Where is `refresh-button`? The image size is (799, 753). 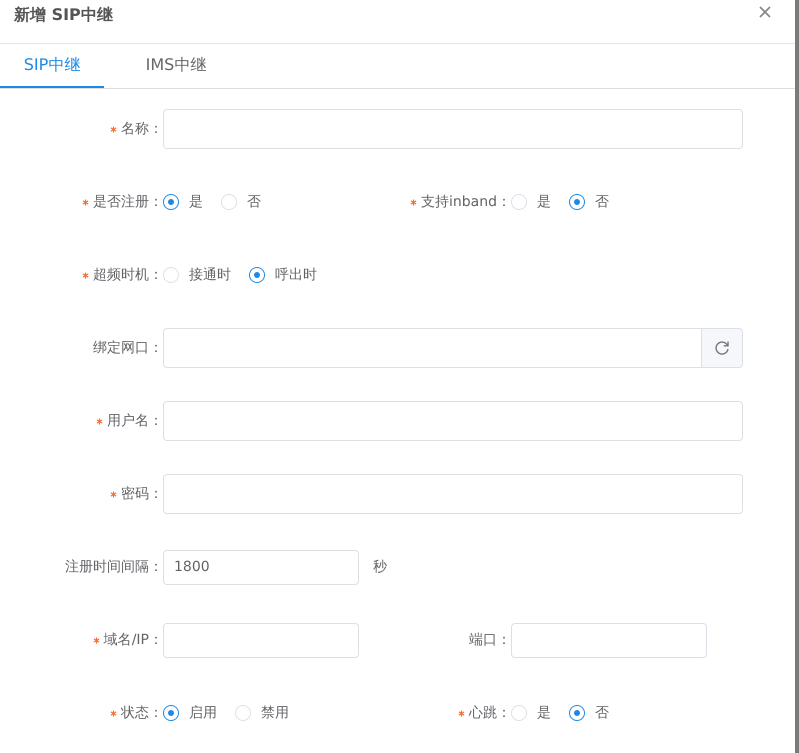 refresh-button is located at coordinates (722, 348).